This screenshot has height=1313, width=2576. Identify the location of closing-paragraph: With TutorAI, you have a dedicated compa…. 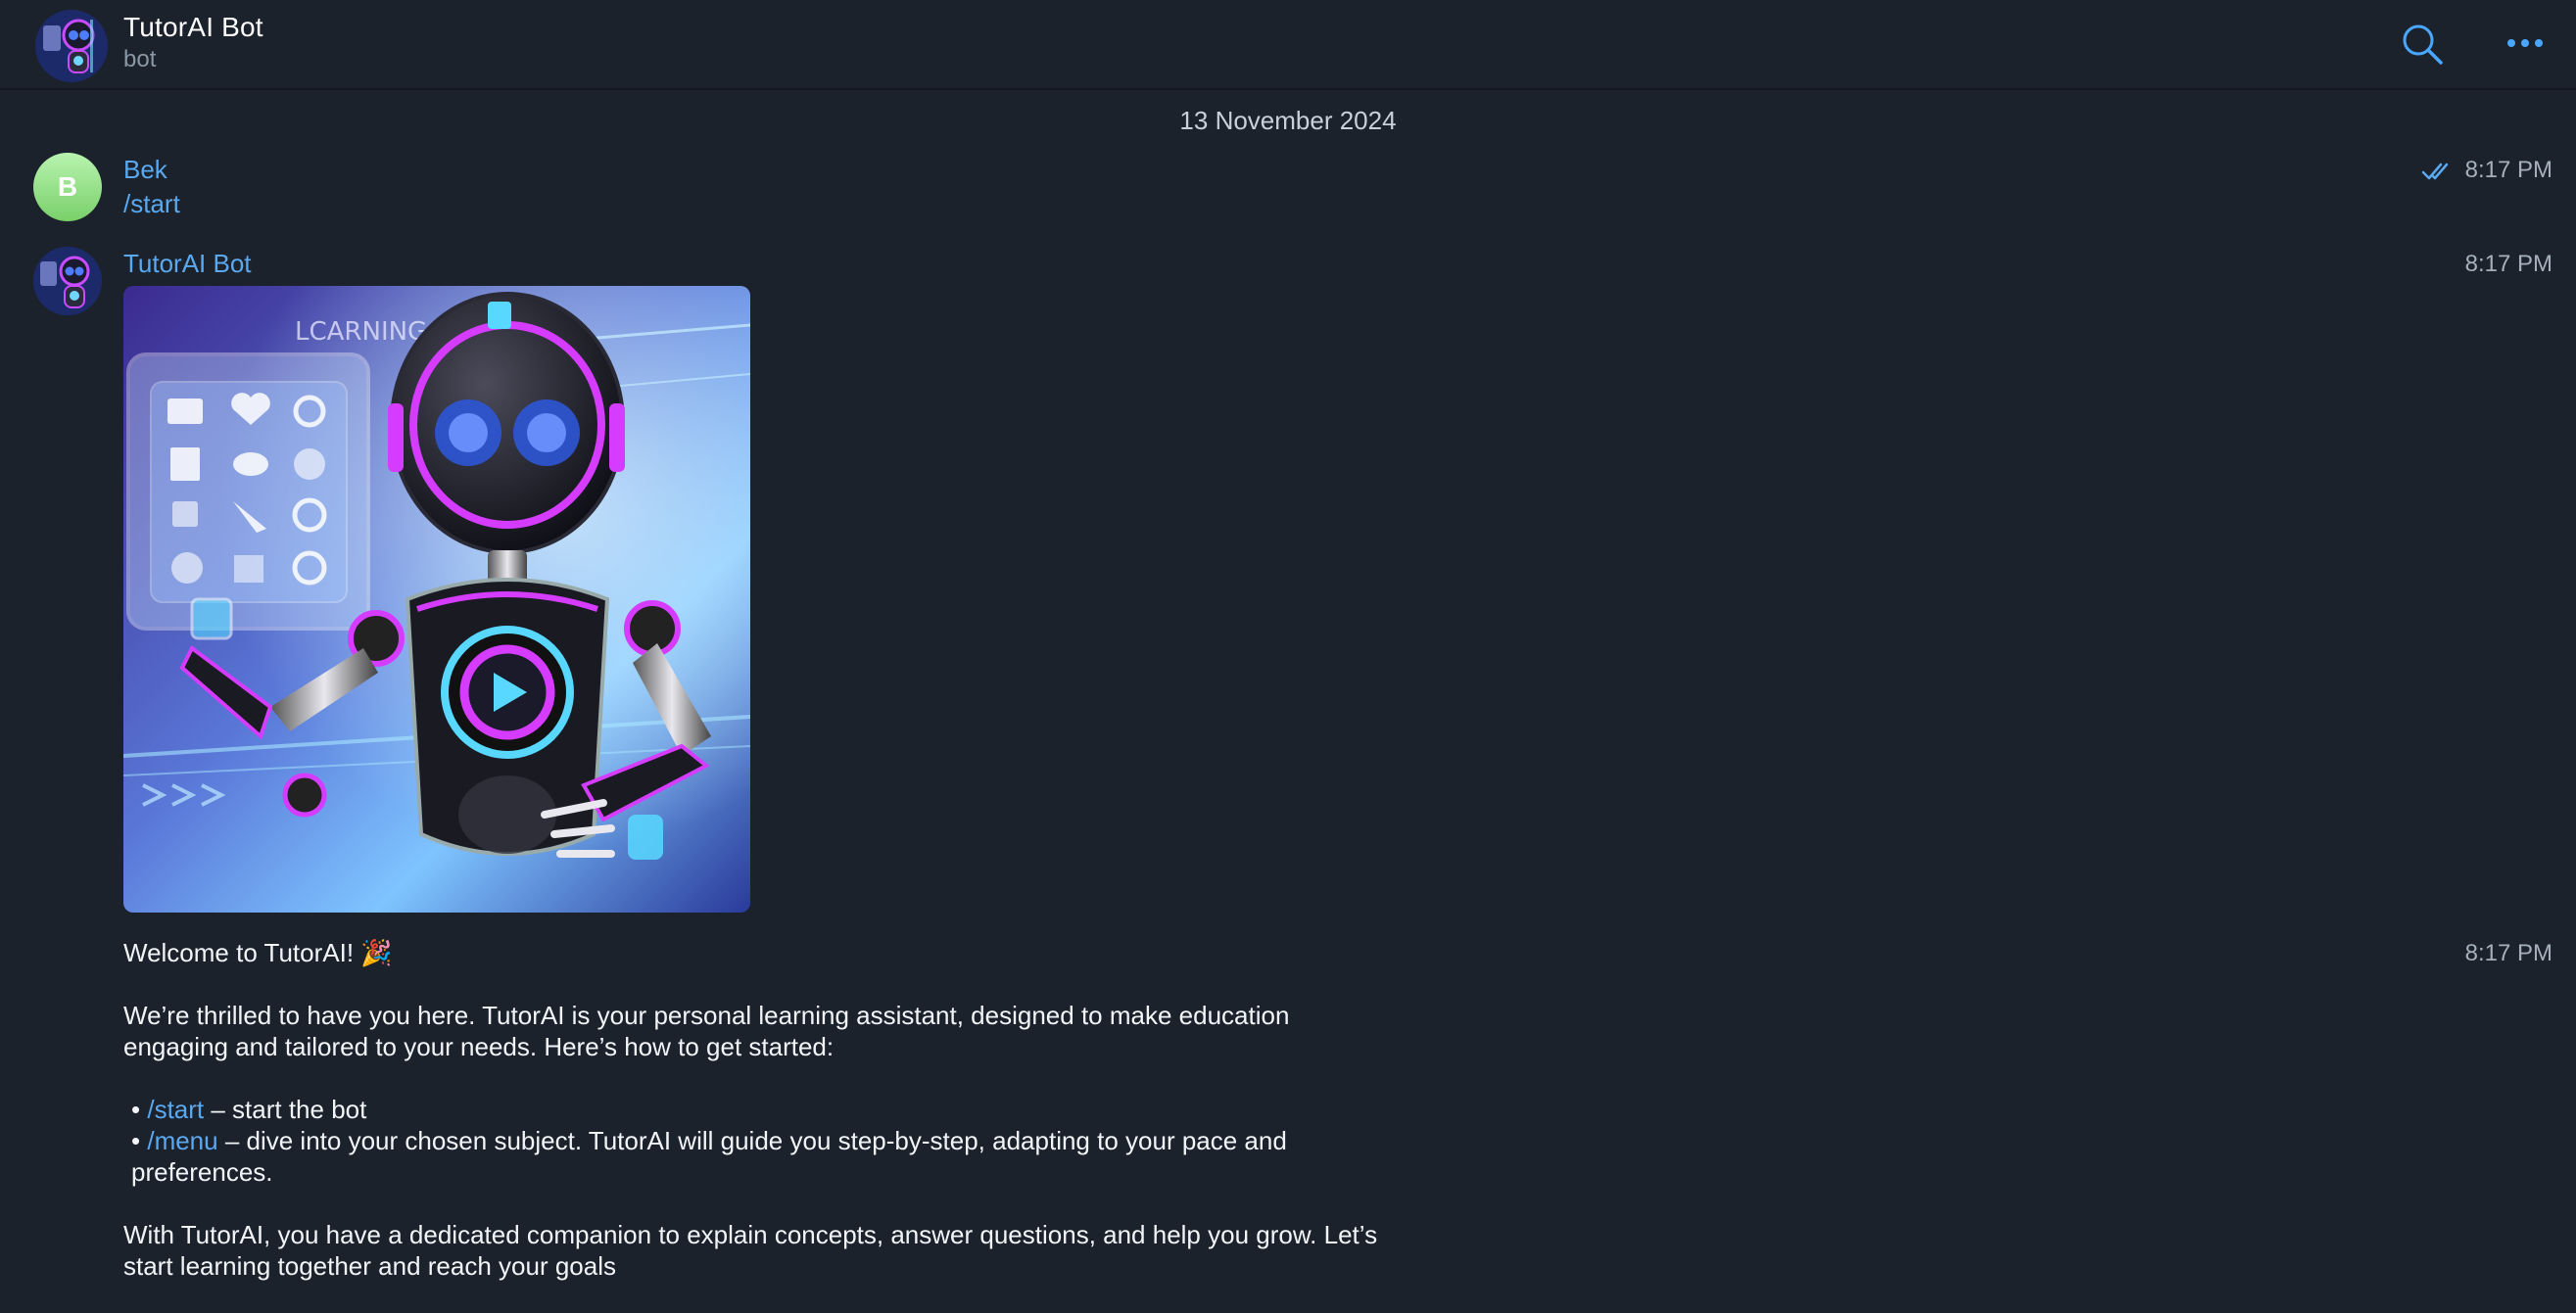
(751, 1250).